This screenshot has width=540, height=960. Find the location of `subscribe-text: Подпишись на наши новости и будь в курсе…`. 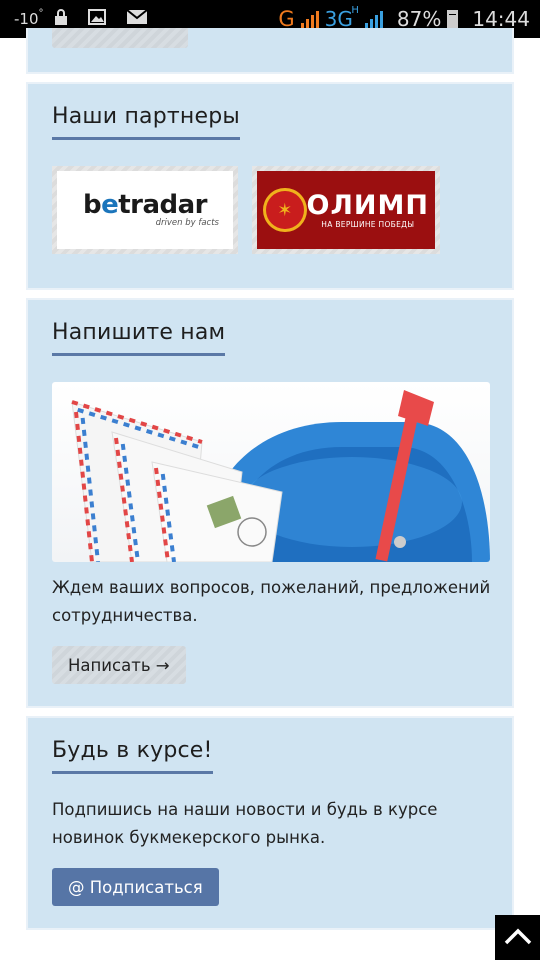

subscribe-text: Подпишись на наши новости и будь в курсе… is located at coordinates (245, 823).